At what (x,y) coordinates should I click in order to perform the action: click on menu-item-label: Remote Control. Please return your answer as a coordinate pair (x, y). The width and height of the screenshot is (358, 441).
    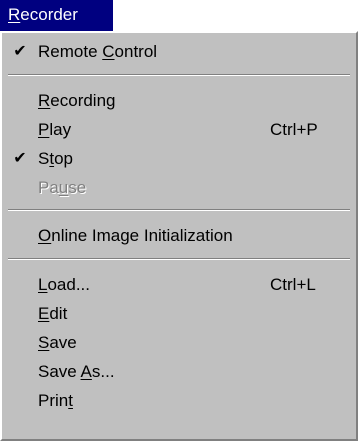
    Looking at the image, I should click on (98, 51).